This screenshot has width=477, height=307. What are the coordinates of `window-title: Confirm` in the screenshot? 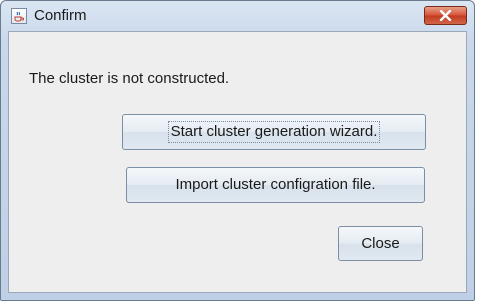 It's located at (60, 15).